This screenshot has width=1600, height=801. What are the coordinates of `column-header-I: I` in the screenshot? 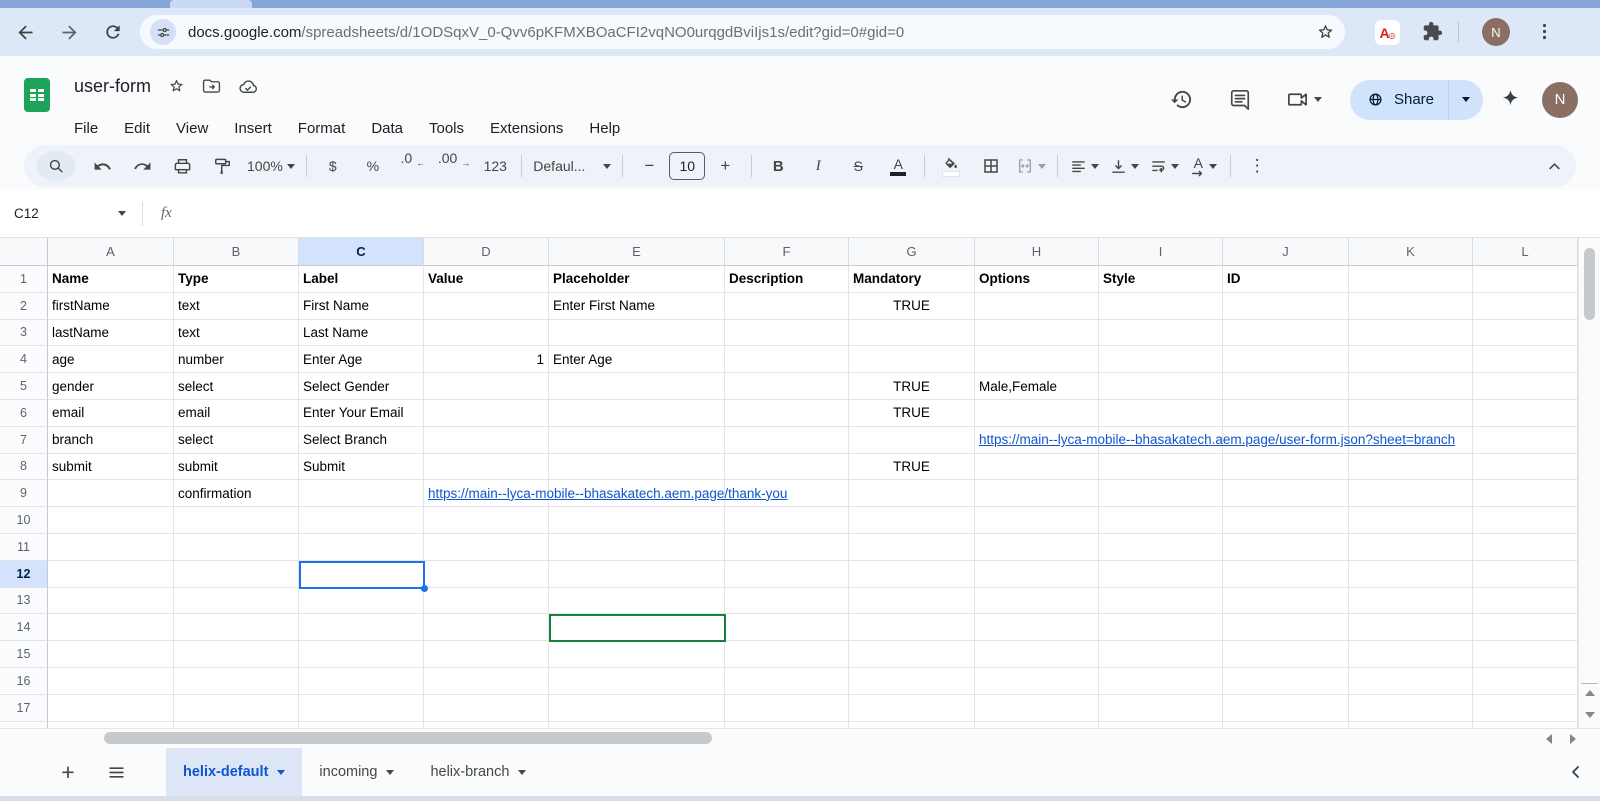 It's located at (1161, 252).